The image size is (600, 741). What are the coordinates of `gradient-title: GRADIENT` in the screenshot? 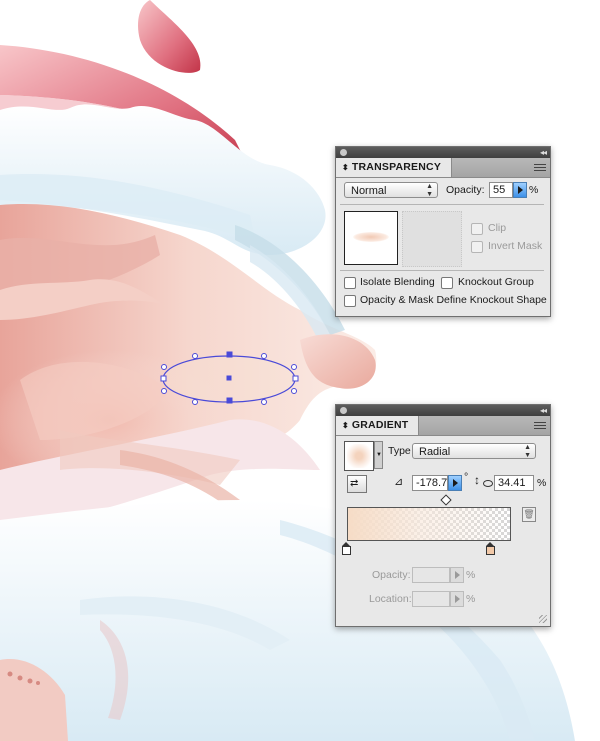 It's located at (380, 425).